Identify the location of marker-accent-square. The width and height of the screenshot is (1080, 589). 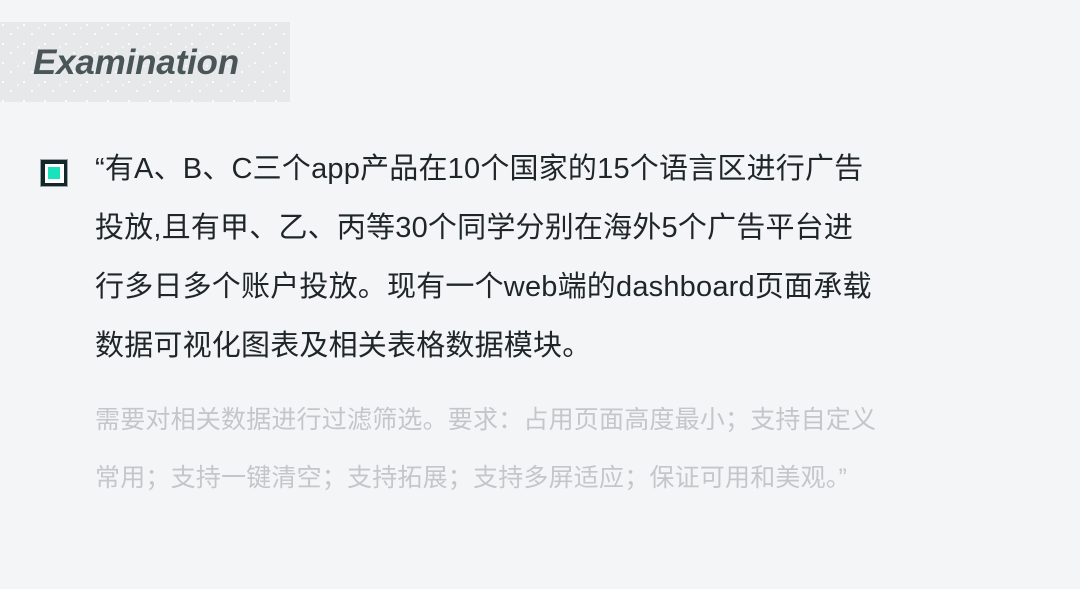
(54, 173).